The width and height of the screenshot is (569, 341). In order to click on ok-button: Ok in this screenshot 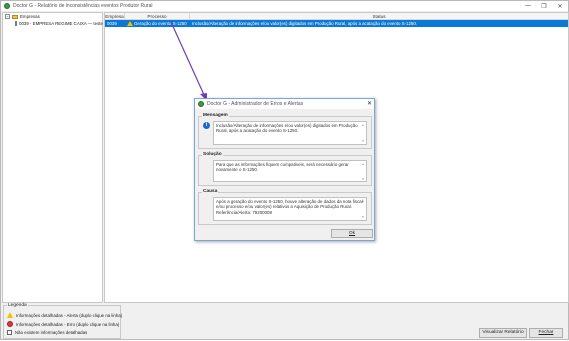, I will do `click(352, 233)`.